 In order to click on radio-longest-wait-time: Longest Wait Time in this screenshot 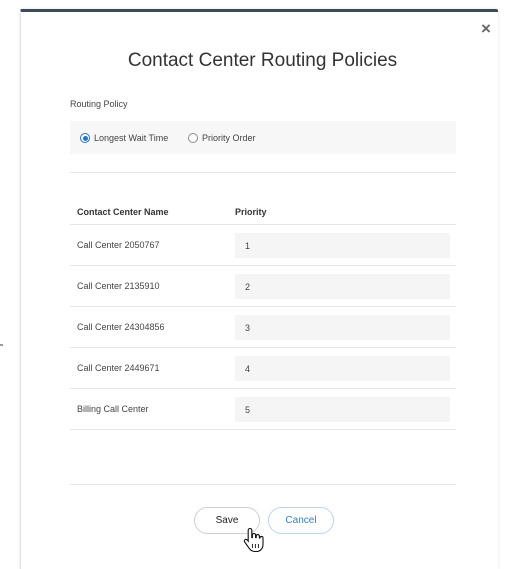, I will do `click(124, 138)`.